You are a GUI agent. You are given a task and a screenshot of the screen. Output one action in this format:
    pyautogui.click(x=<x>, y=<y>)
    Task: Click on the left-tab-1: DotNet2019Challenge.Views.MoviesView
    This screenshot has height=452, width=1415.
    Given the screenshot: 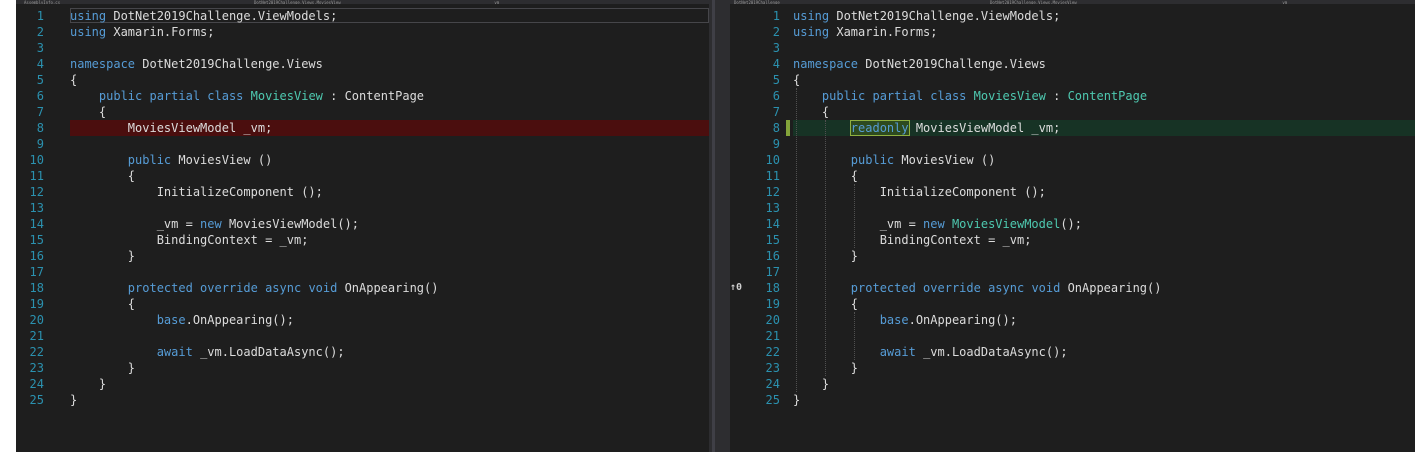 What is the action you would take?
    pyautogui.click(x=297, y=2)
    